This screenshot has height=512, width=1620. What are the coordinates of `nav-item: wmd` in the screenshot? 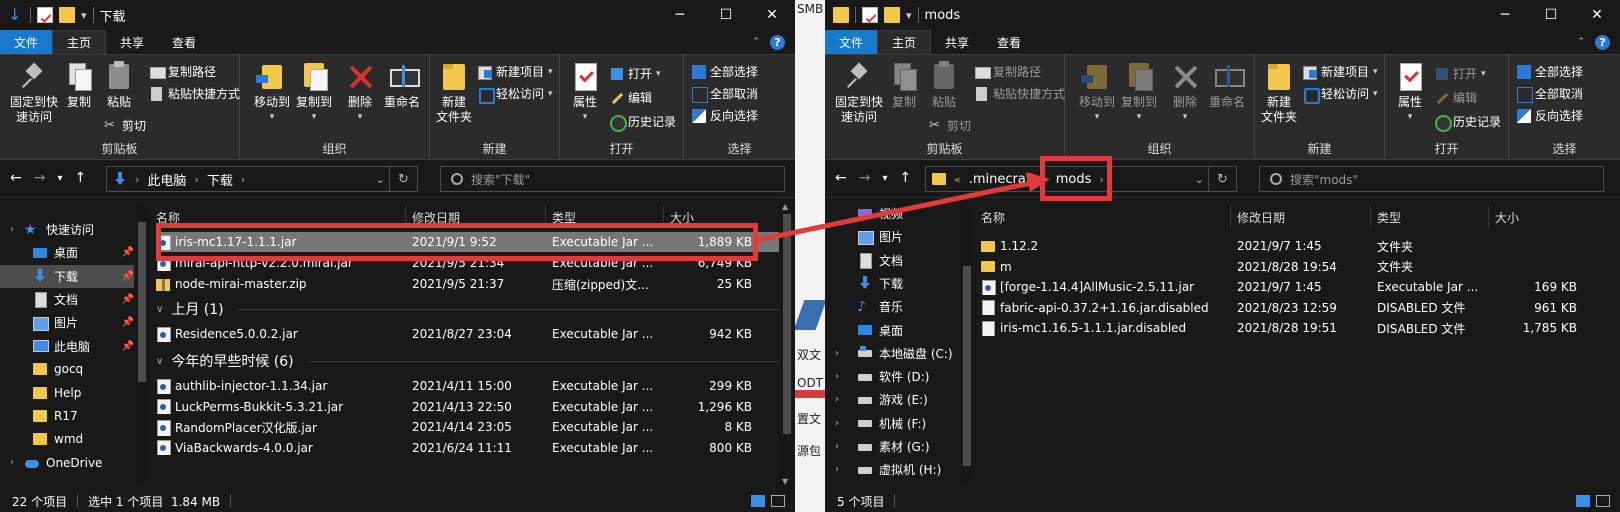 It's located at (67, 439).